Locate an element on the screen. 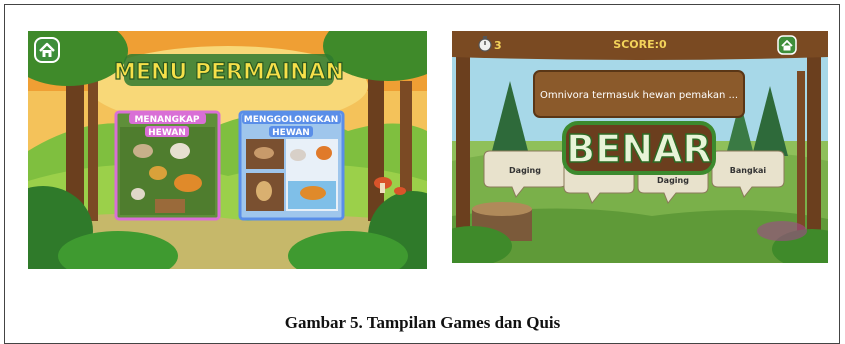 The height and width of the screenshot is (344, 845). menu-title: MENU PERMAINAN is located at coordinates (229, 72).